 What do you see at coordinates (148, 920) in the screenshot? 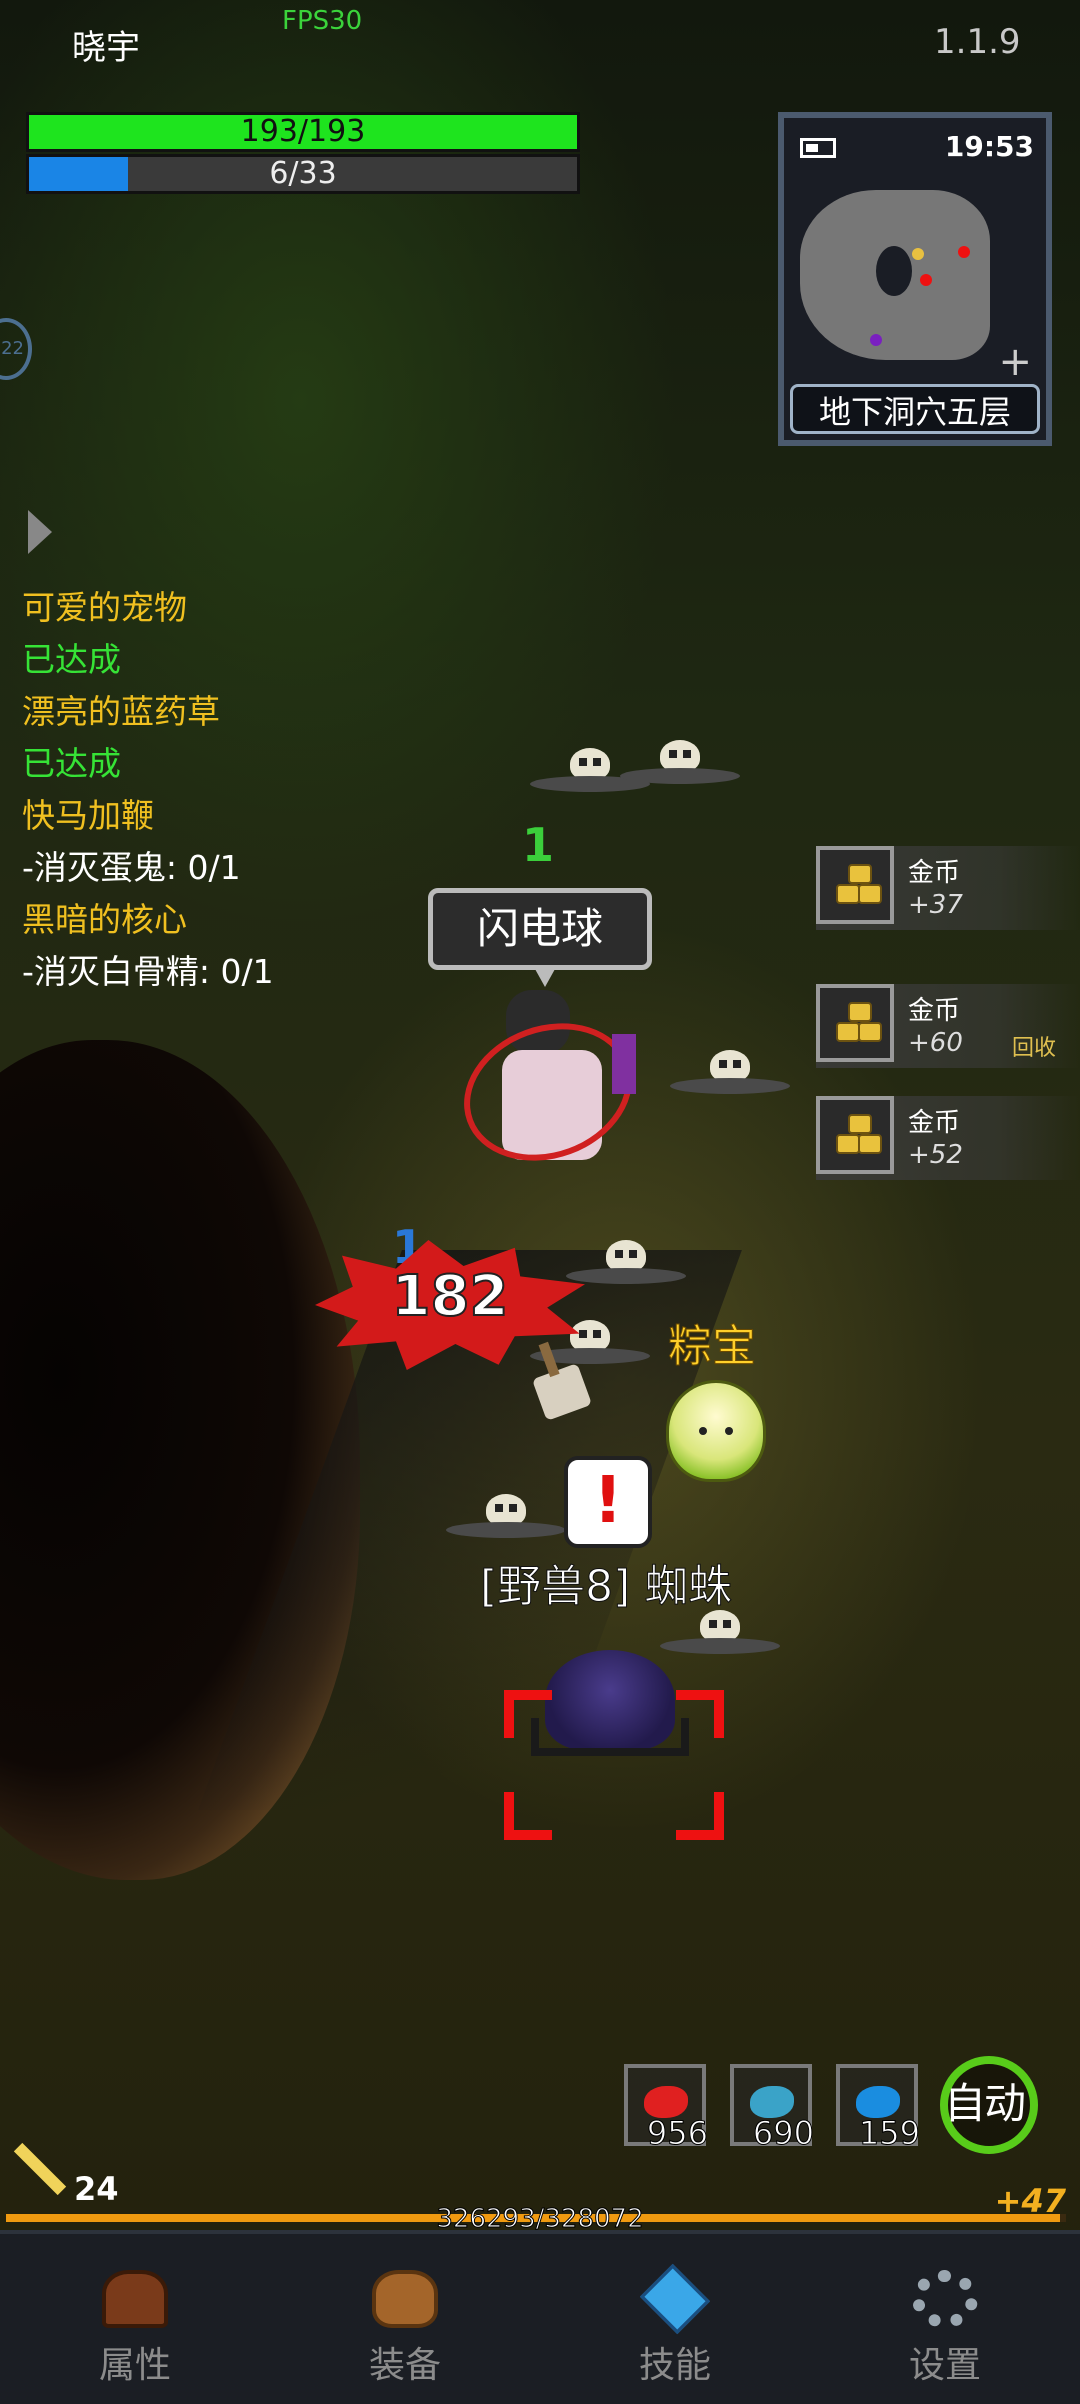
I see `quest-title: 黑暗的核心` at bounding box center [148, 920].